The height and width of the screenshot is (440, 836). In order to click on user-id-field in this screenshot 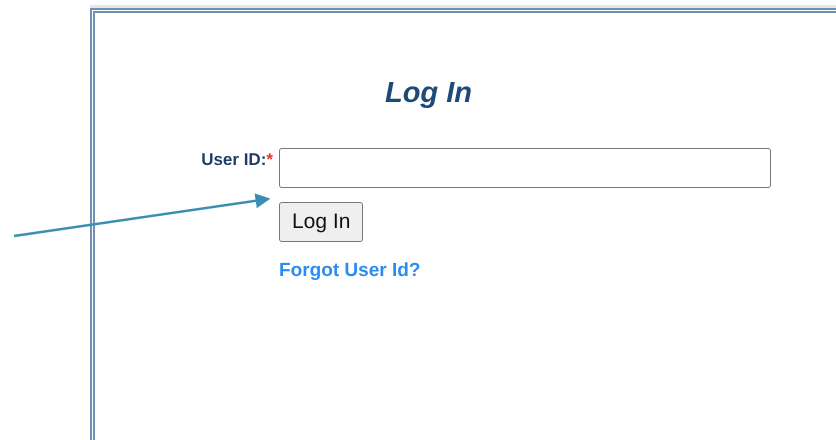, I will do `click(525, 168)`.